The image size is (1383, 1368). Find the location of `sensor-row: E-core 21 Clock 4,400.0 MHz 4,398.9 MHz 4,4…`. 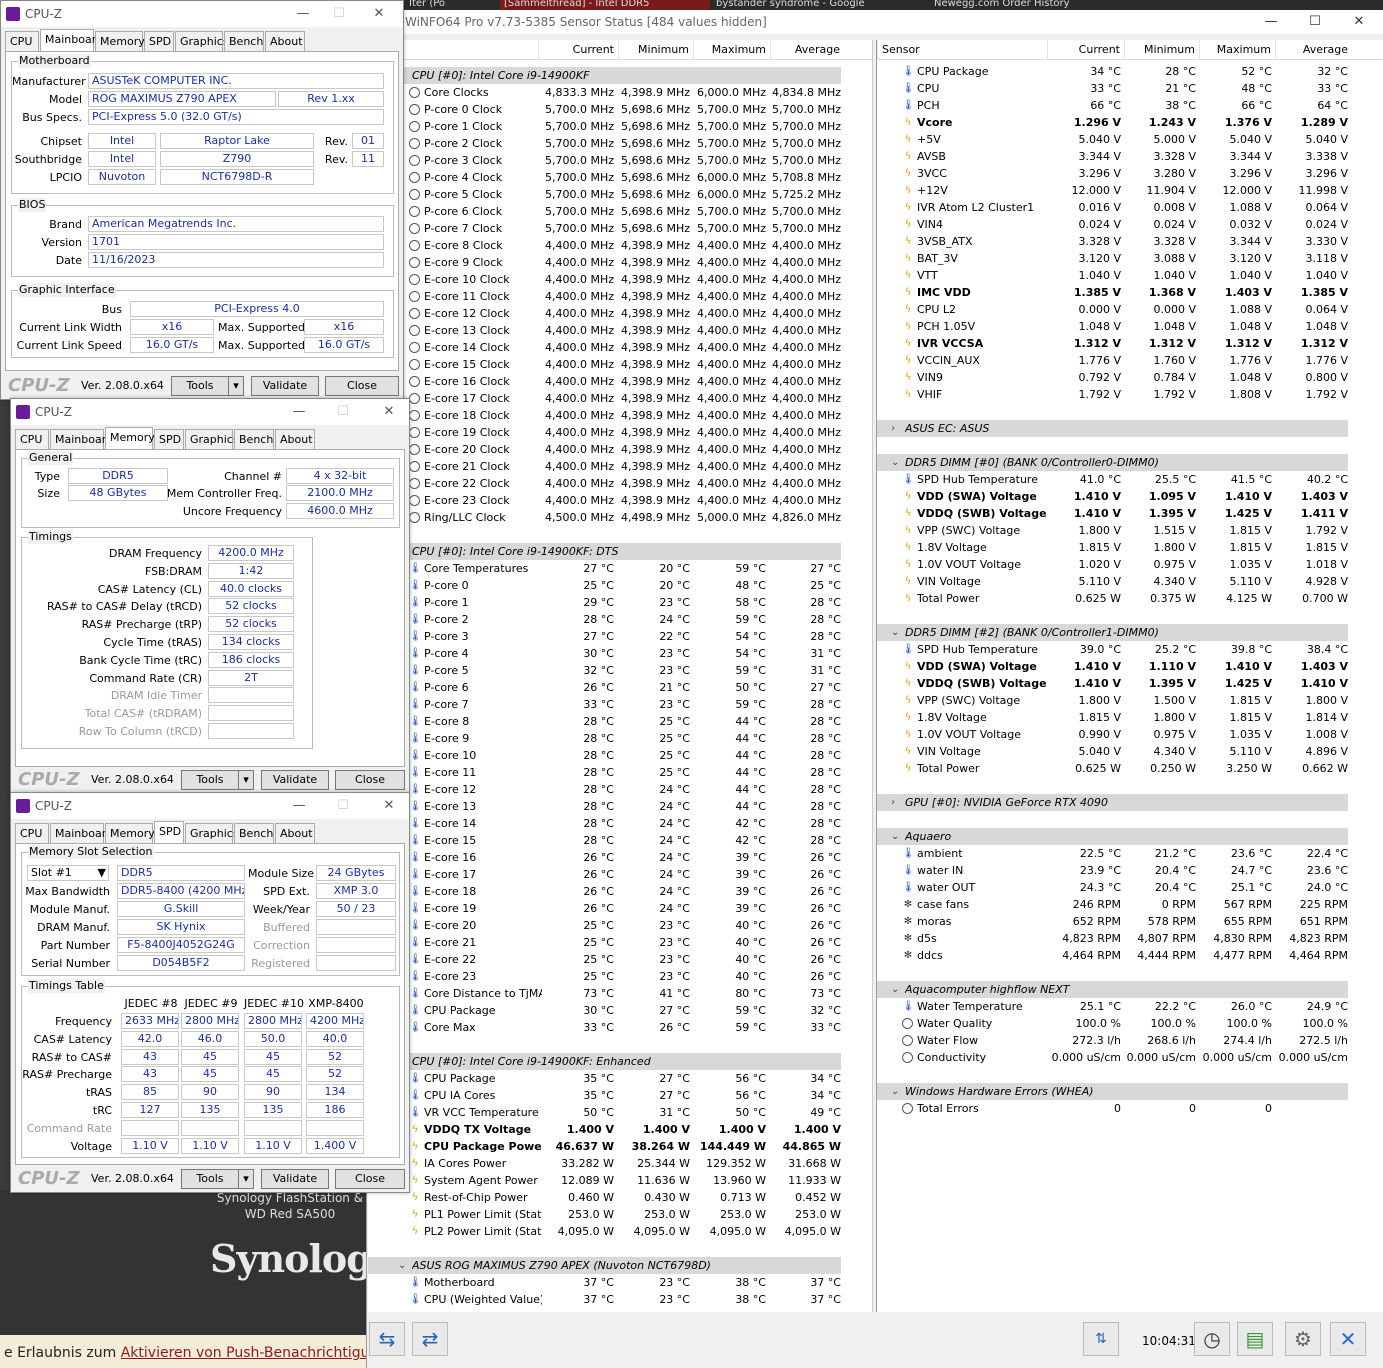

sensor-row: E-core 21 Clock 4,400.0 MHz 4,398.9 MHz 4,4… is located at coordinates (620, 466).